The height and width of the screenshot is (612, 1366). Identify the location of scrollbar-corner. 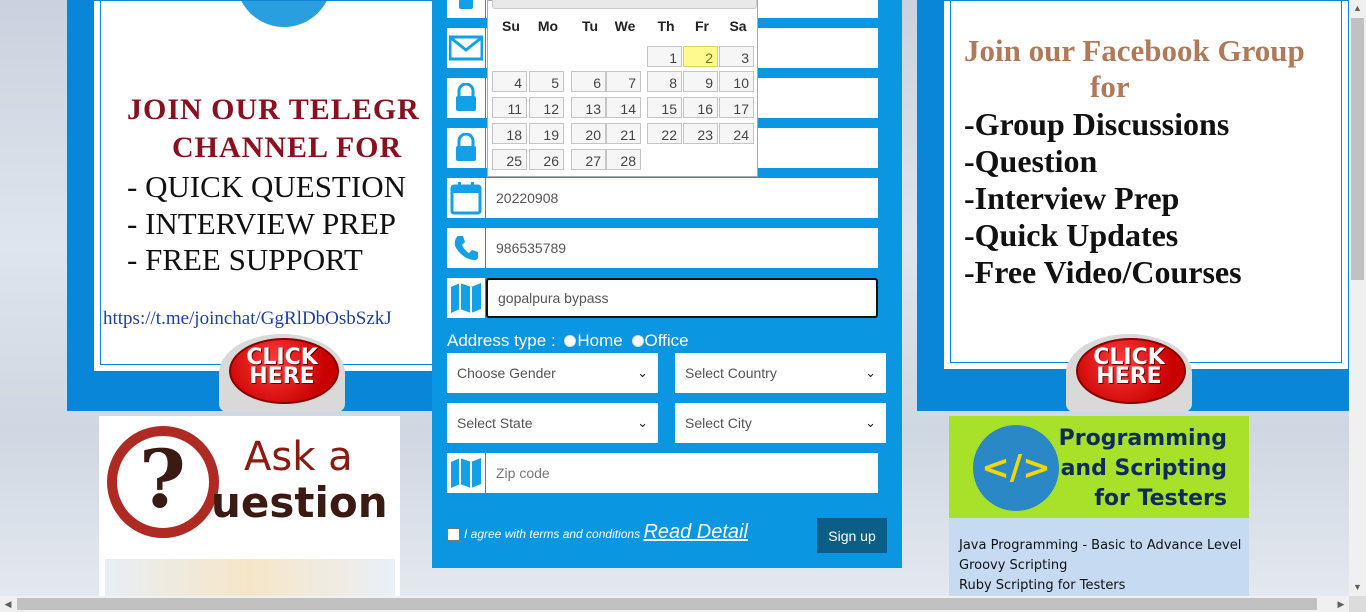
(1357, 604).